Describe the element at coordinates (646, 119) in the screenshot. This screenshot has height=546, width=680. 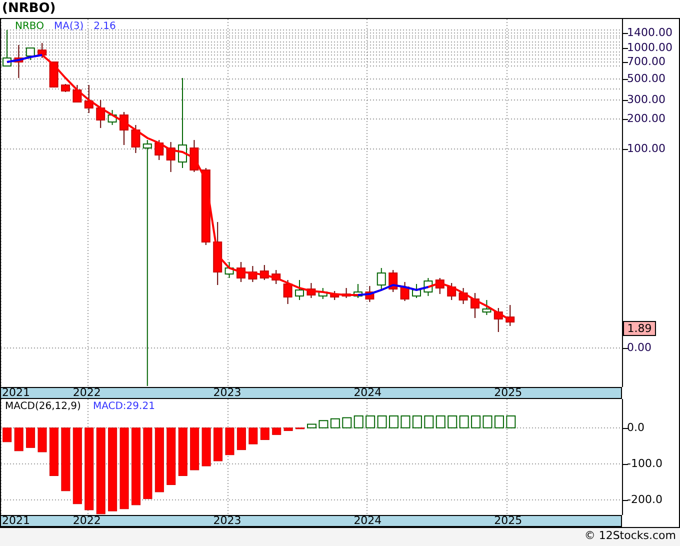
I see `price-axis-label: 200.00` at that location.